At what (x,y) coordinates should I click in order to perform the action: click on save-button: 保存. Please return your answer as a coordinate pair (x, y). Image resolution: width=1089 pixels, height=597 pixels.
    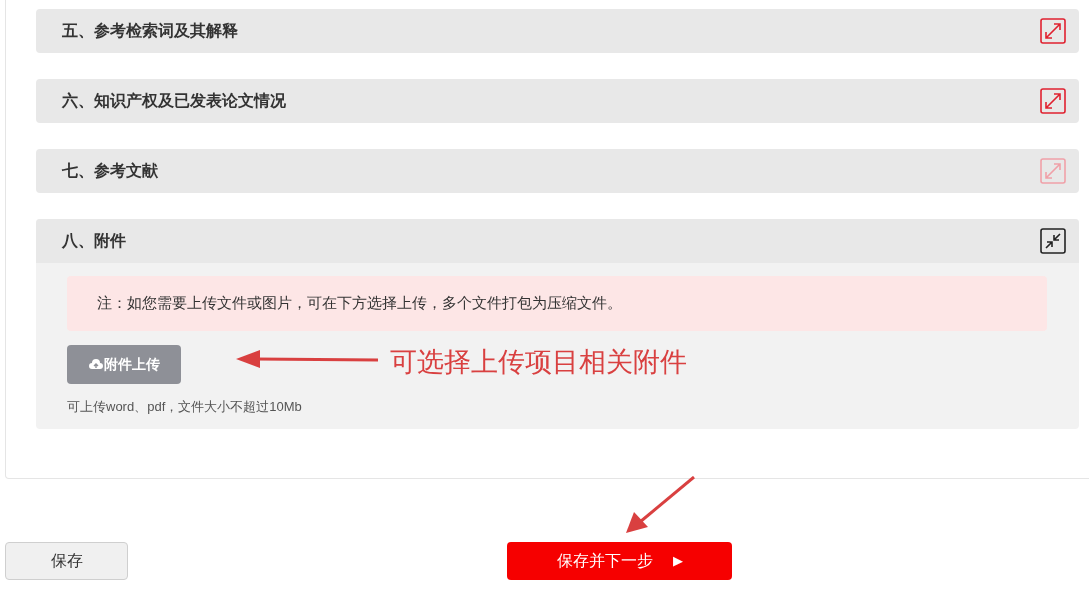
    Looking at the image, I should click on (66, 561).